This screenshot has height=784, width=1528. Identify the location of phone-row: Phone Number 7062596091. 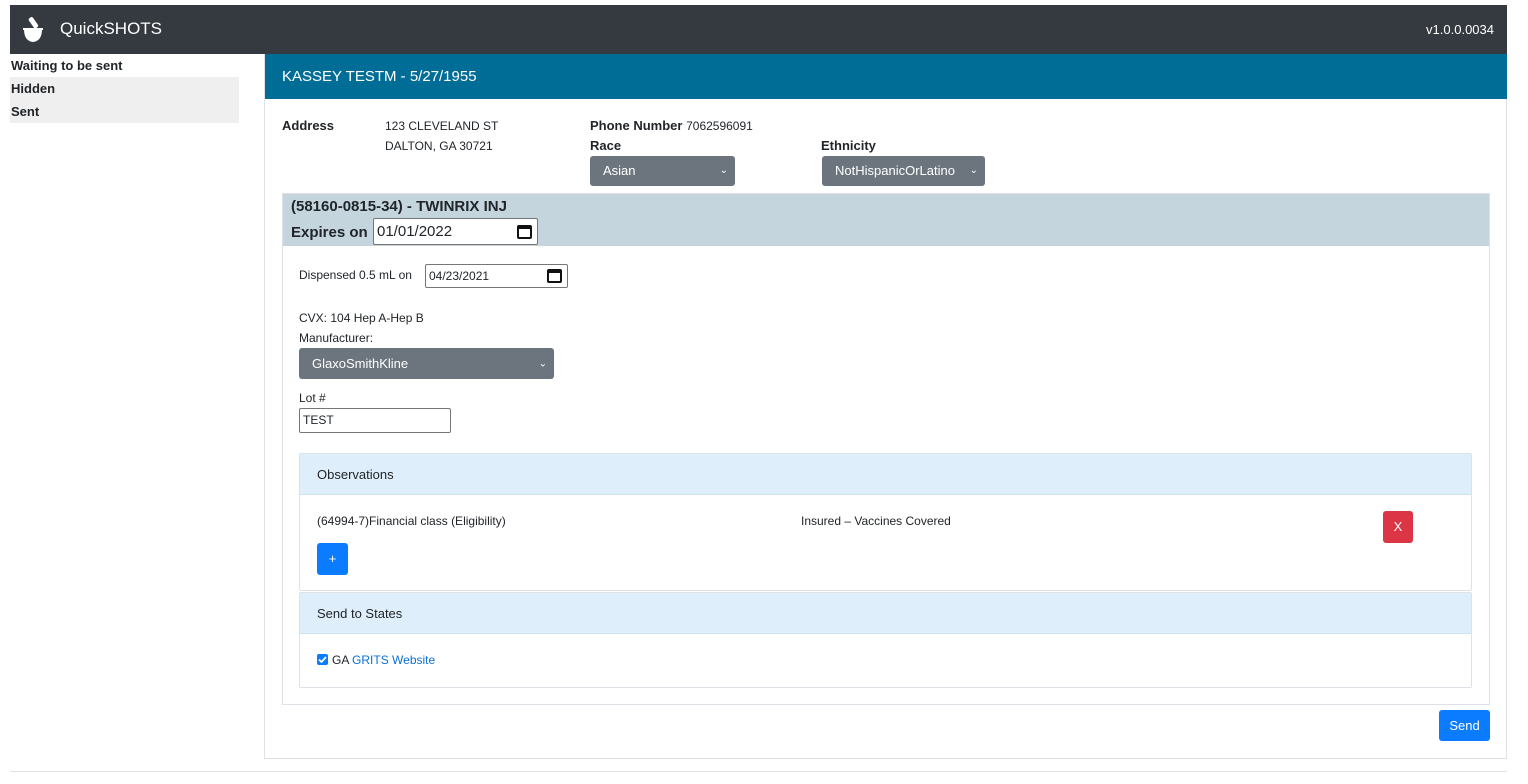
(671, 125).